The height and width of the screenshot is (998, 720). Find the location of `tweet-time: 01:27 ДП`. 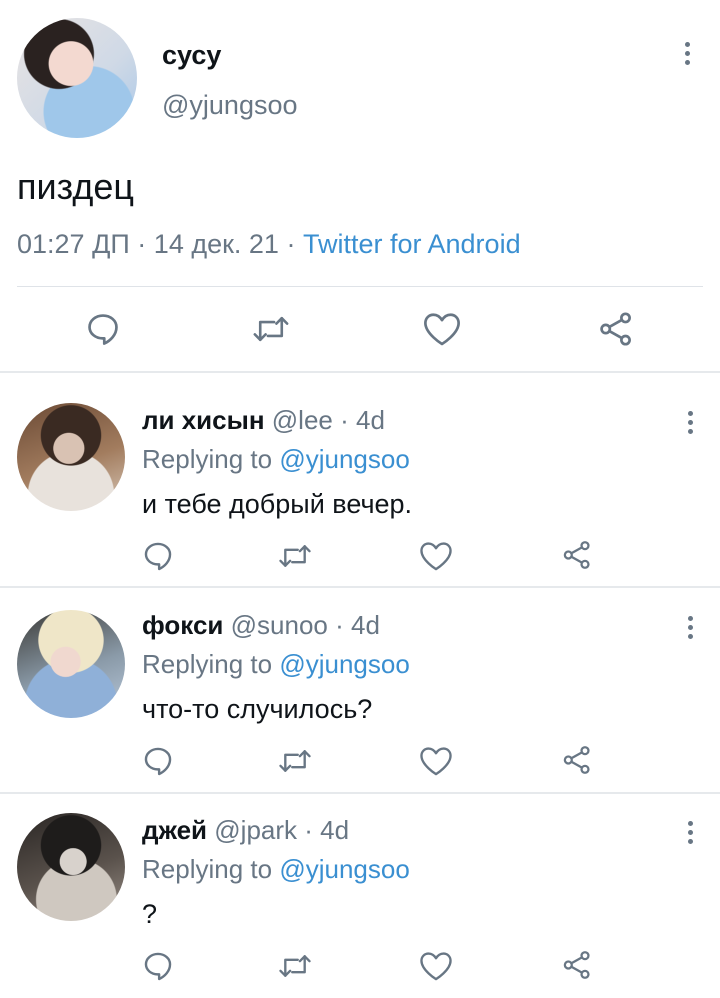

tweet-time: 01:27 ДП is located at coordinates (73, 244).